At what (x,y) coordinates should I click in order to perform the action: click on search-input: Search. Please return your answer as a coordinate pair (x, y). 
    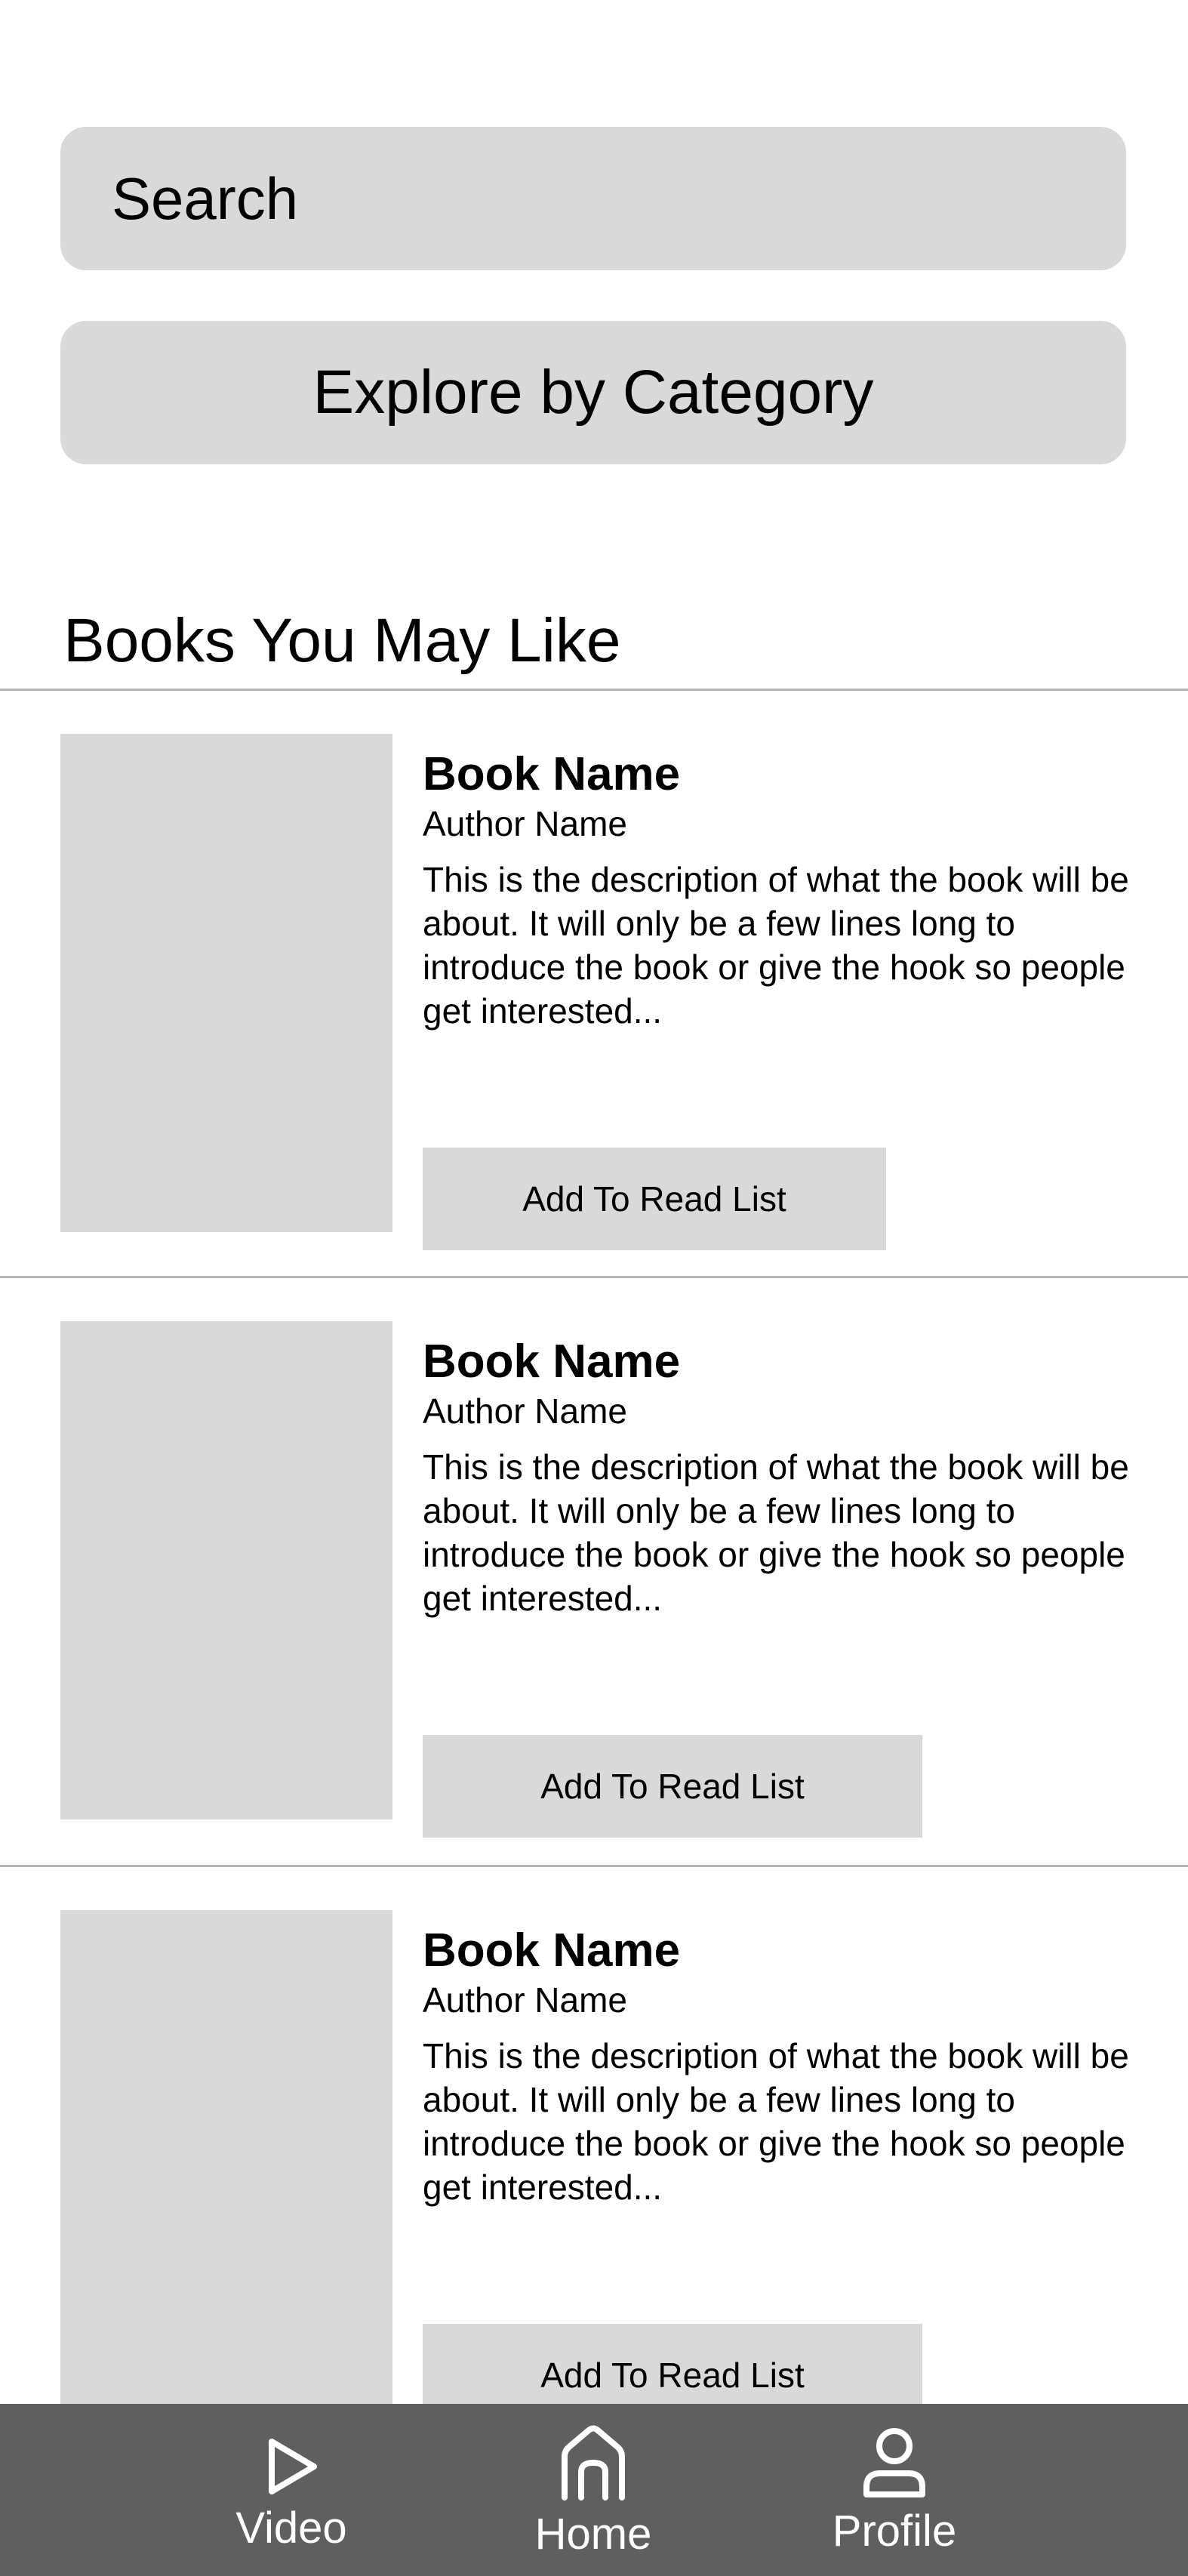
    Looking at the image, I should click on (593, 198).